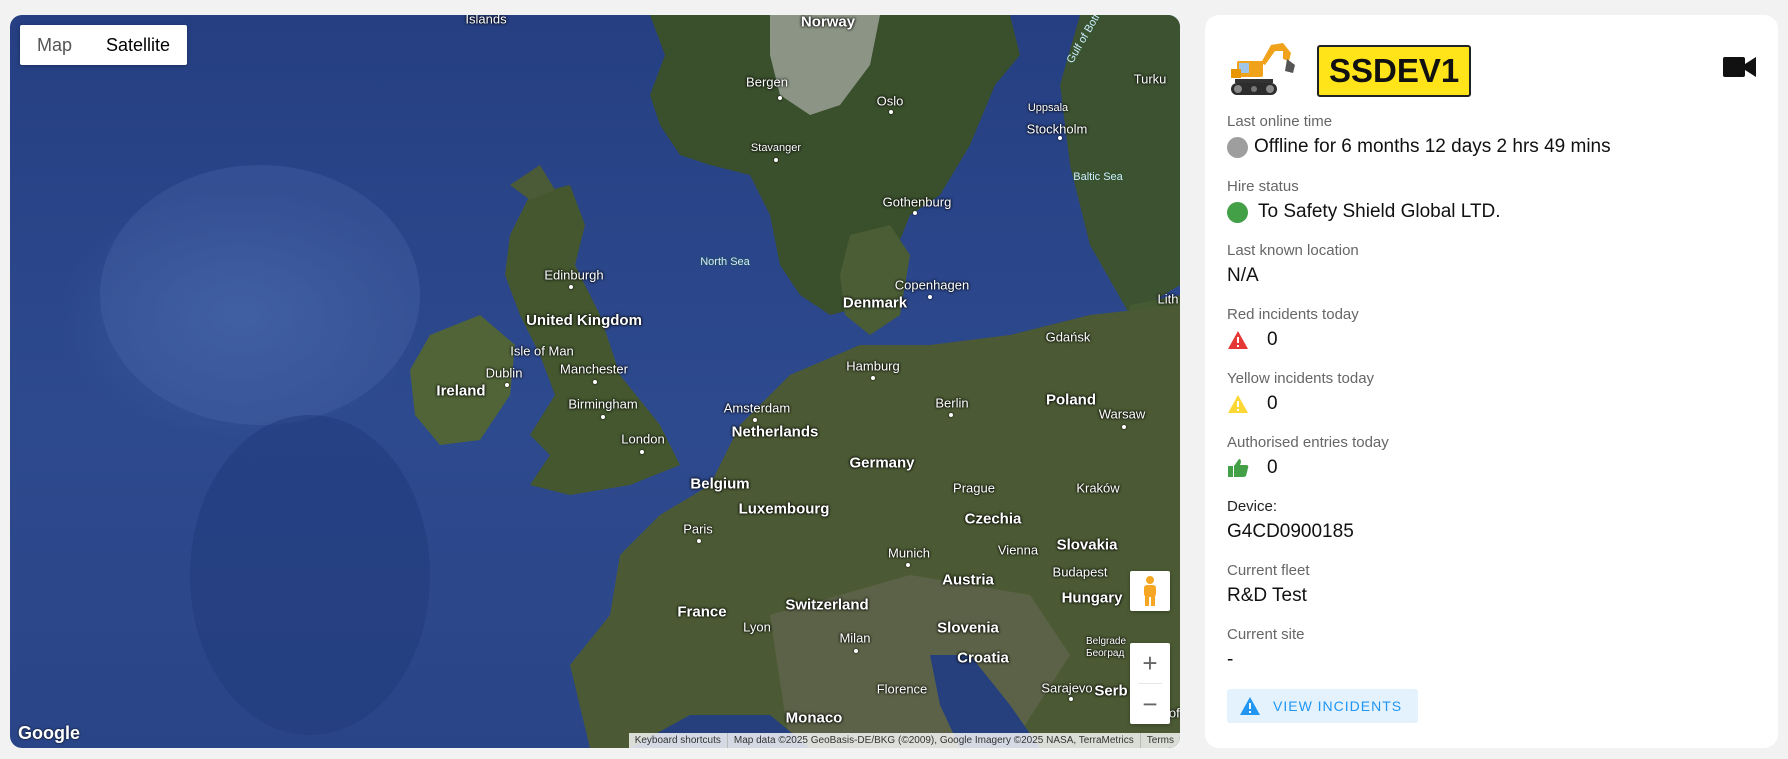 The image size is (1788, 759). I want to click on map-label: Milan, so click(855, 638).